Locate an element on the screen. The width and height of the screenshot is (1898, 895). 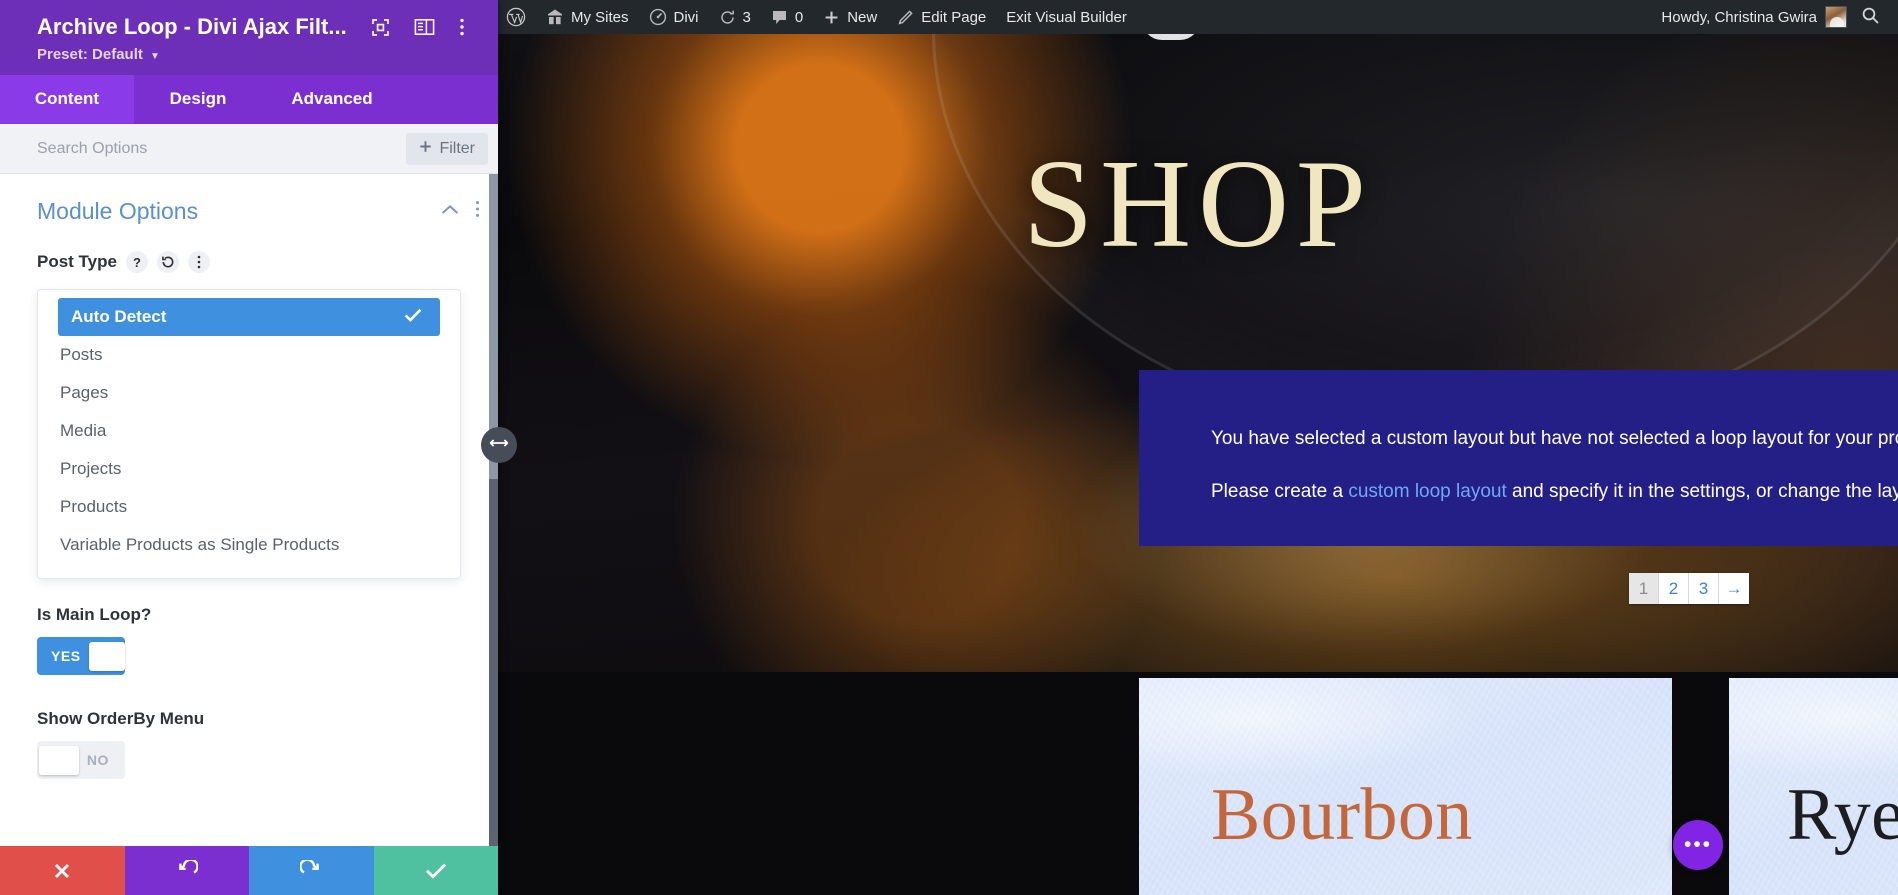
wordpress-logo-icon is located at coordinates (516, 17).